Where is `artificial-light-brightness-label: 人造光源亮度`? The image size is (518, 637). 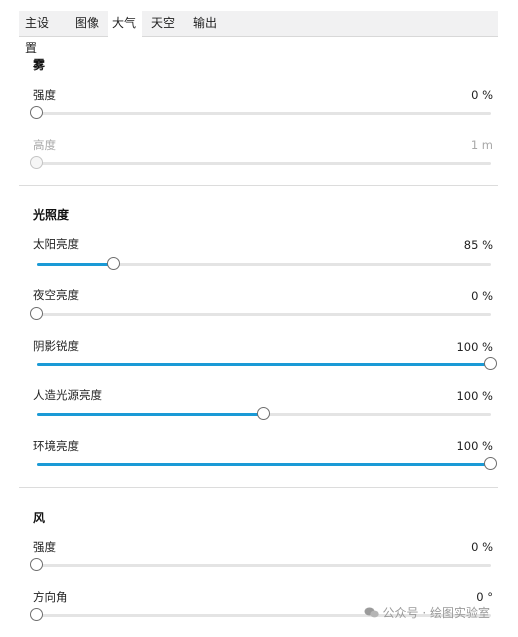
artificial-light-brightness-label: 人造光源亮度 is located at coordinates (67, 395).